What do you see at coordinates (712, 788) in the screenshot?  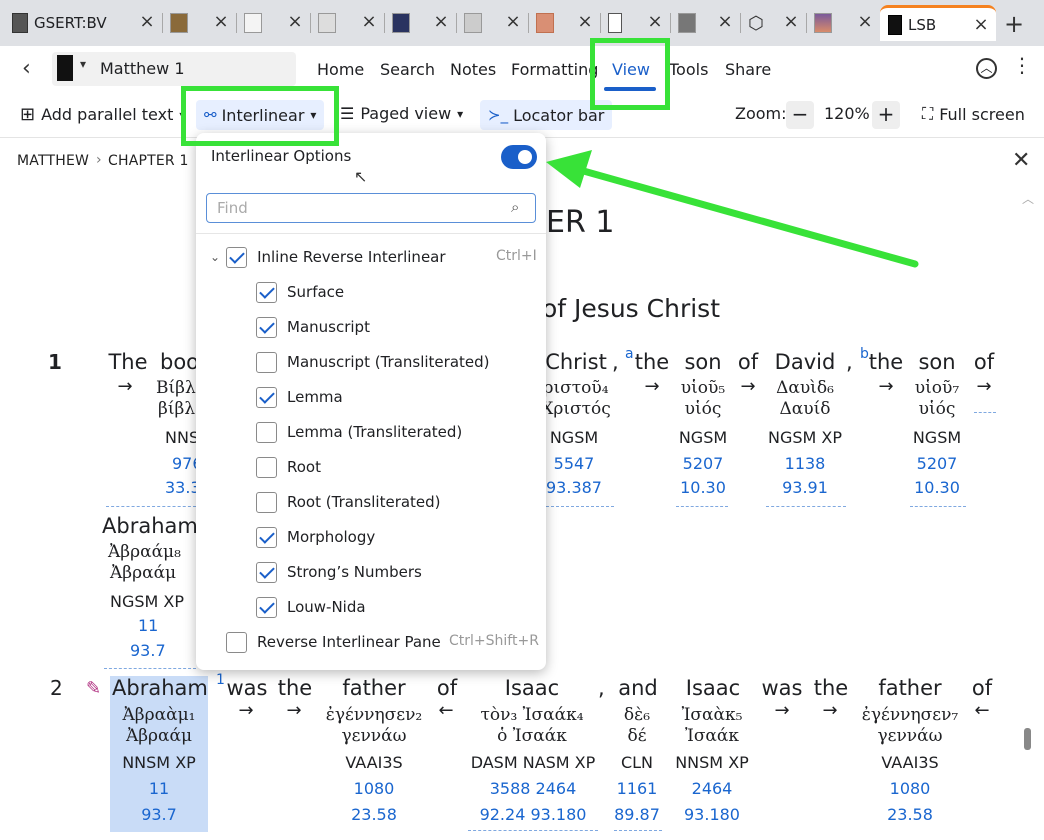 I see `strongs-number: 2464` at bounding box center [712, 788].